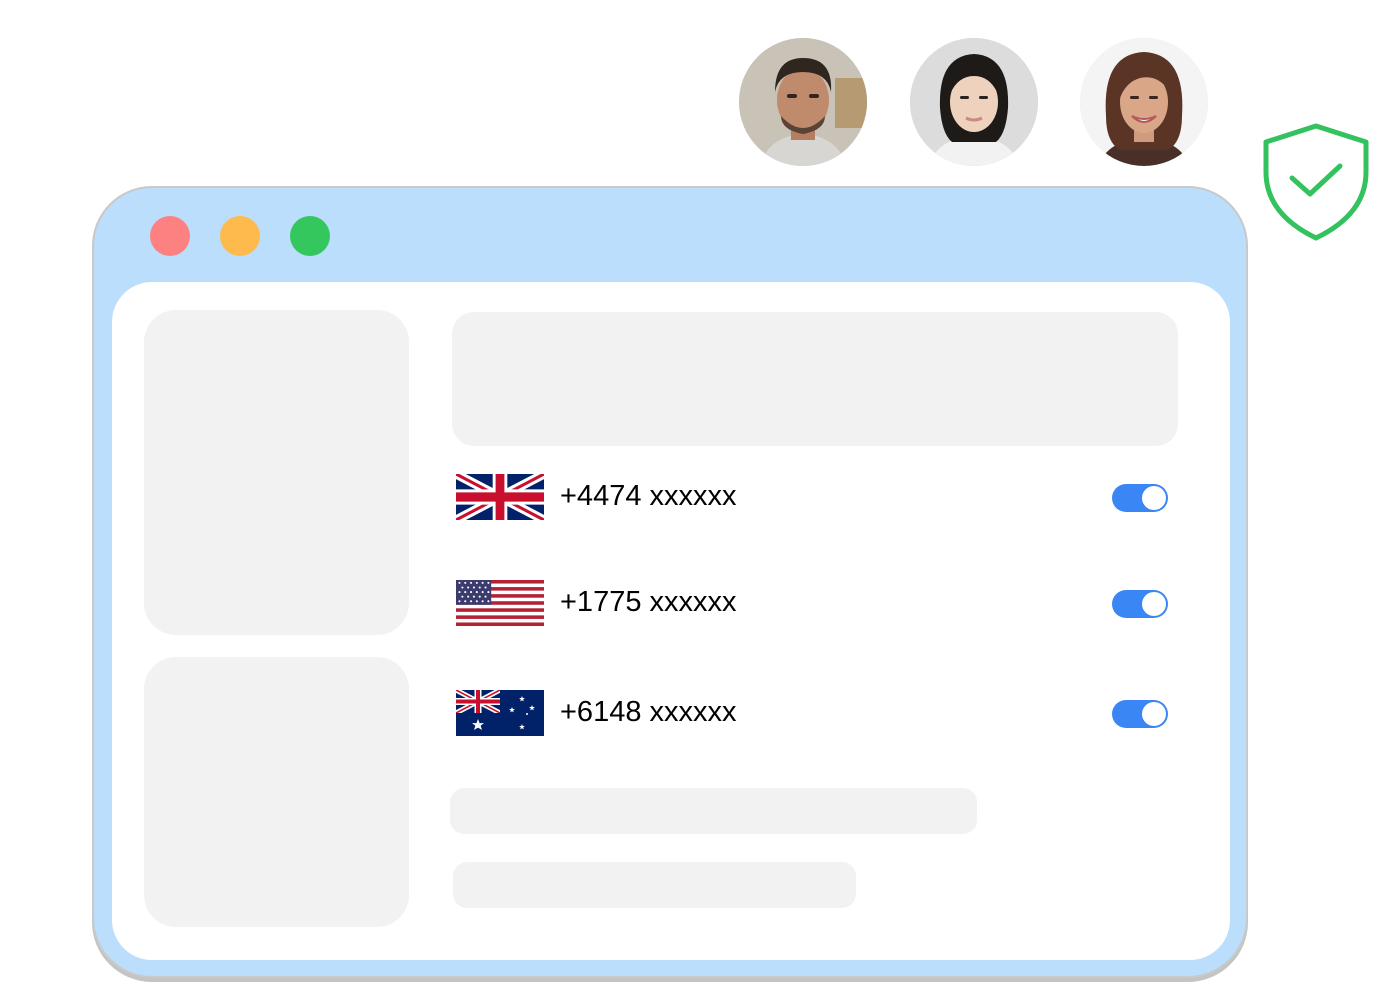  I want to click on au-flag-icon, so click(500, 713).